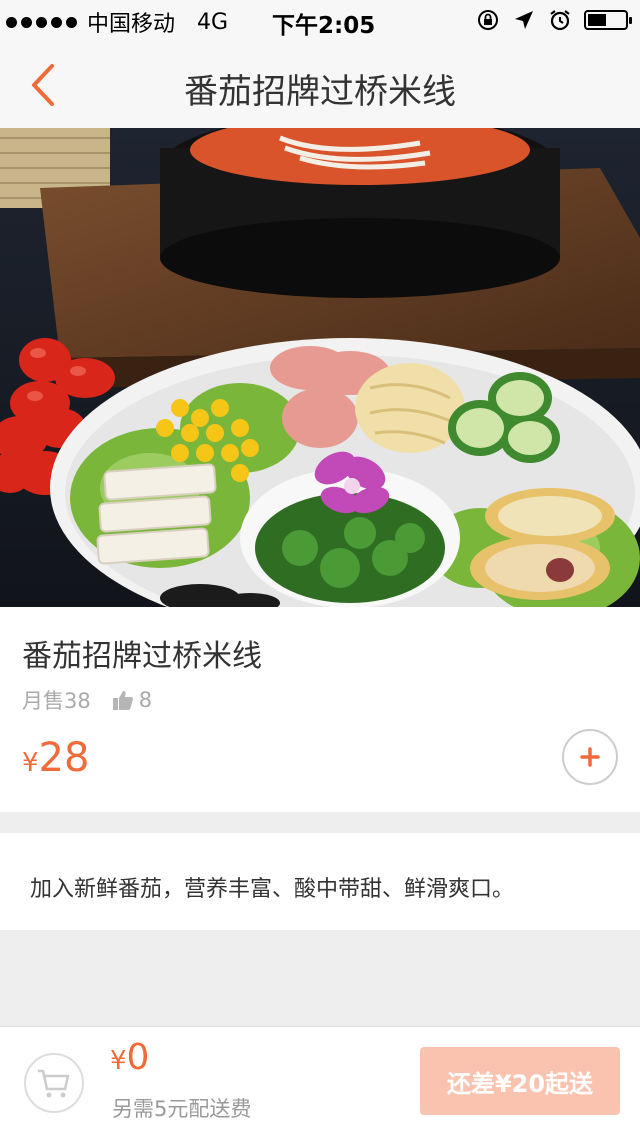  Describe the element at coordinates (324, 26) in the screenshot. I see `status-time: 下午2:05` at that location.